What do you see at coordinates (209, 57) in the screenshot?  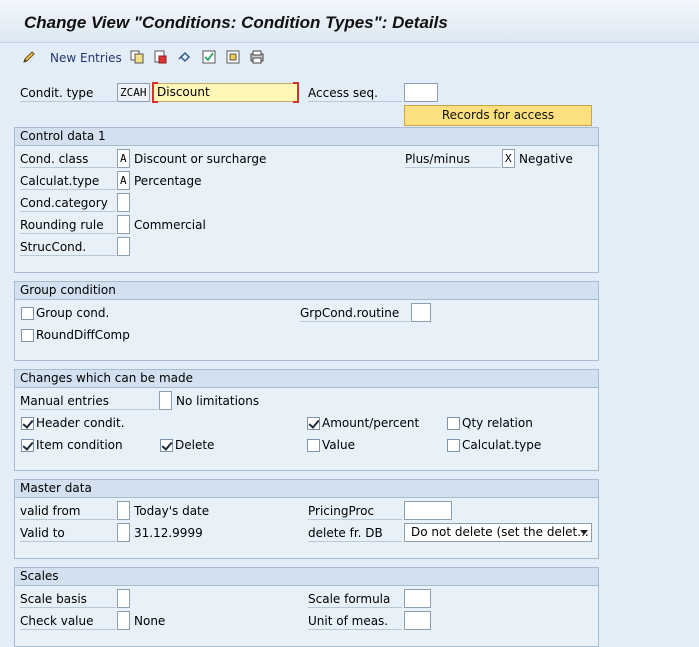 I see `select-all-icon` at bounding box center [209, 57].